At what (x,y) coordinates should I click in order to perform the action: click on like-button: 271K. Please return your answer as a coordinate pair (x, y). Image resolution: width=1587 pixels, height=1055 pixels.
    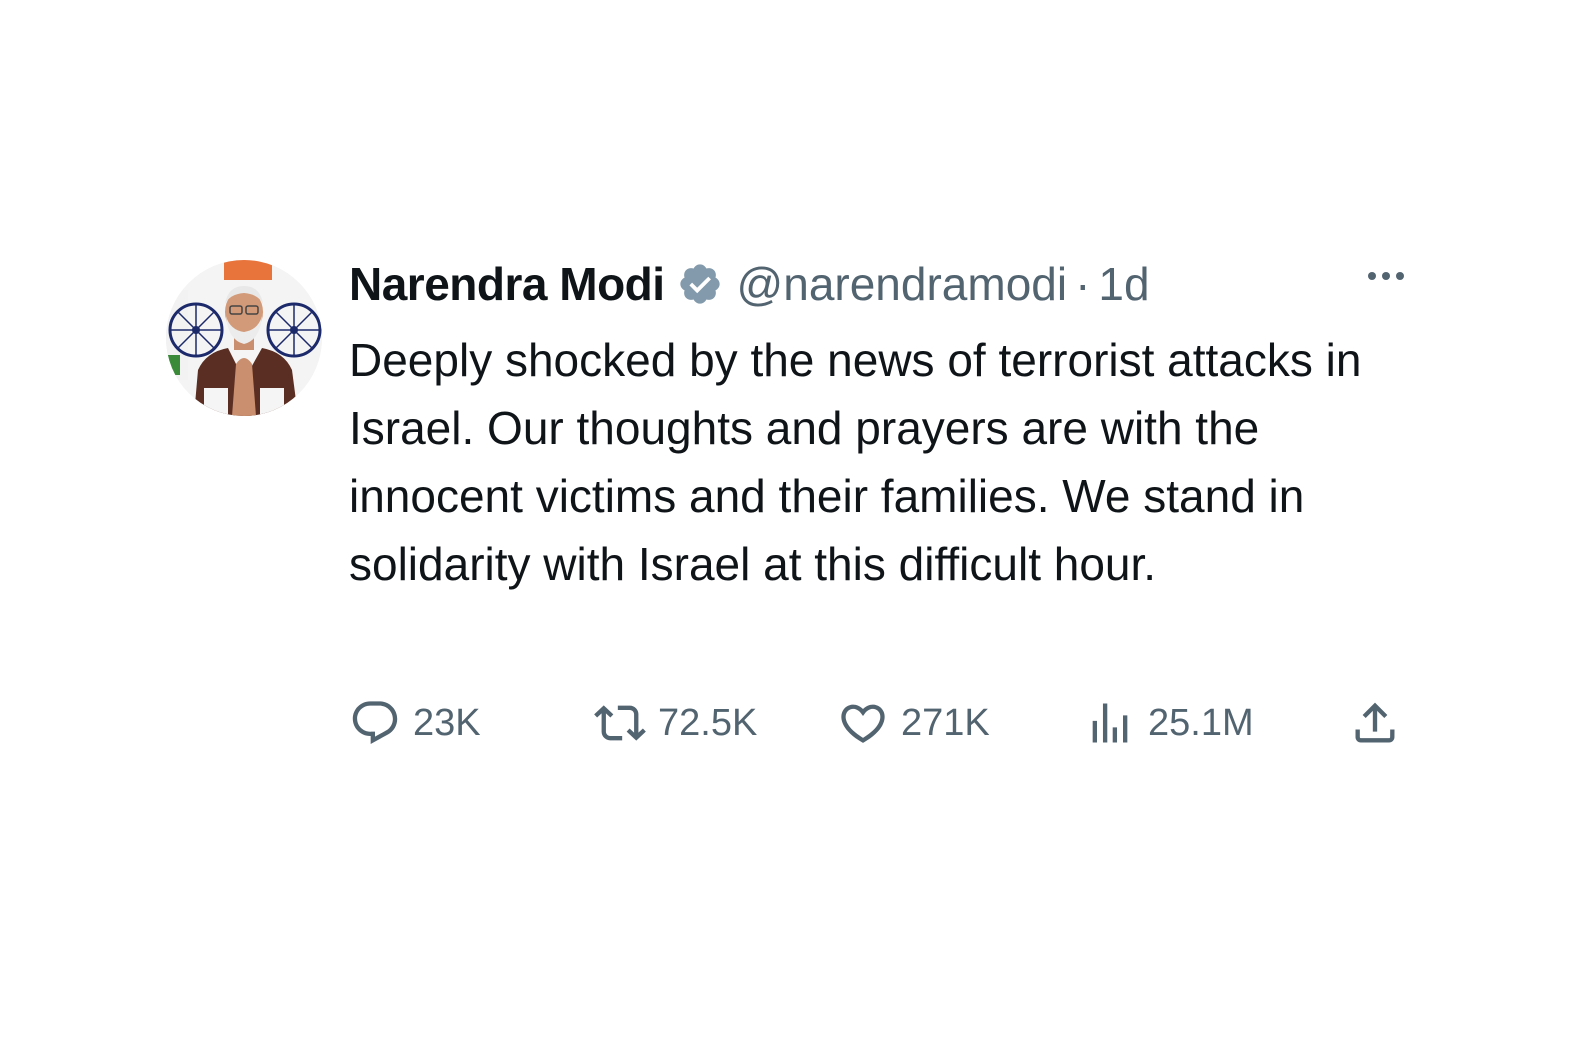
    Looking at the image, I should click on (913, 723).